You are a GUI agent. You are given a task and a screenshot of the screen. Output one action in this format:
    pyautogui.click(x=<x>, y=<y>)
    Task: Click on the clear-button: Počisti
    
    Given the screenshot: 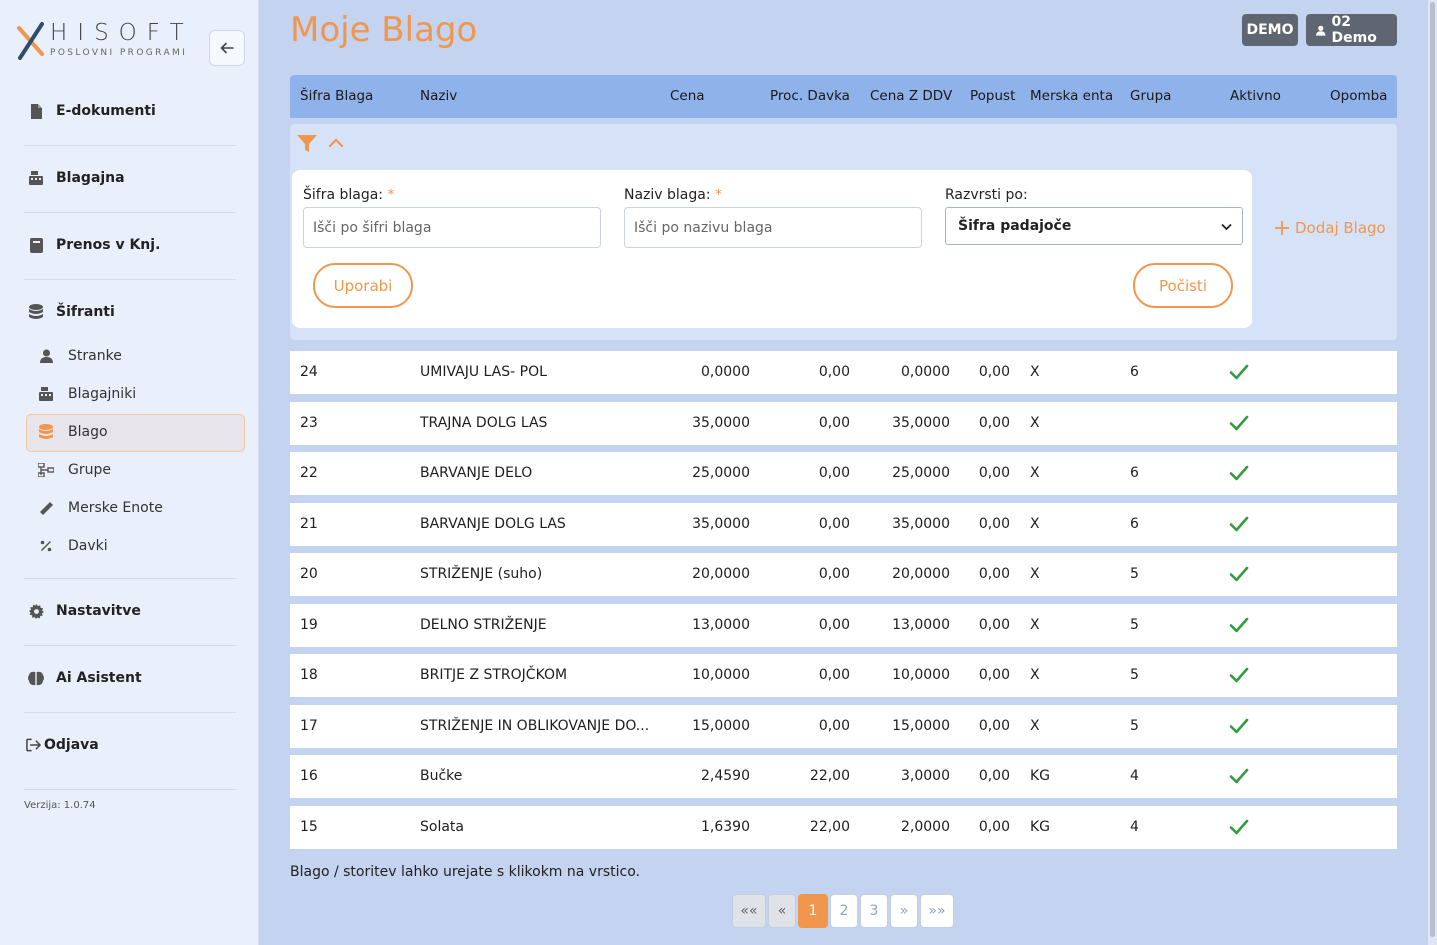 What is the action you would take?
    pyautogui.click(x=1183, y=285)
    